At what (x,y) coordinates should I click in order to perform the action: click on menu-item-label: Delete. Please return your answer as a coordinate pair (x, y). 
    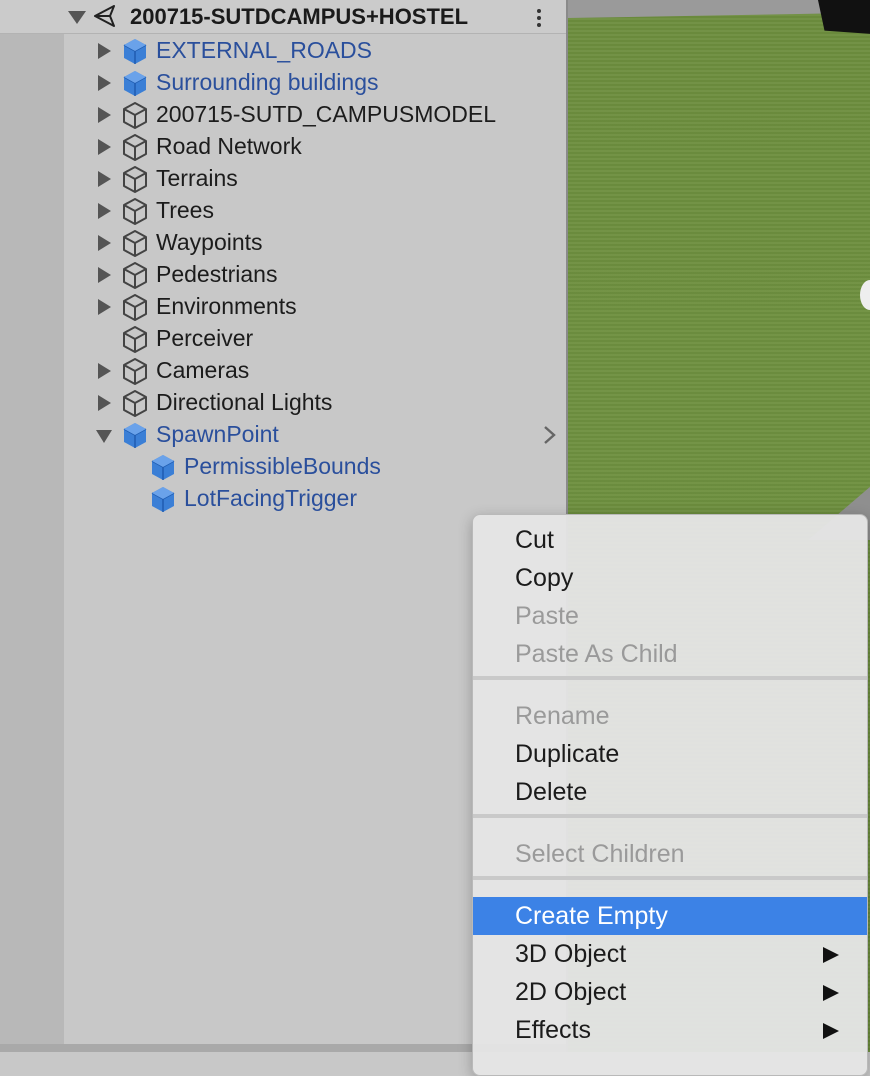
    Looking at the image, I should click on (551, 792).